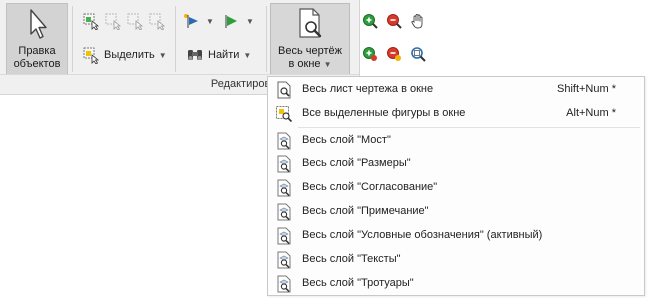  Describe the element at coordinates (135, 21) in the screenshot. I see `select-by-layer-icon` at that location.